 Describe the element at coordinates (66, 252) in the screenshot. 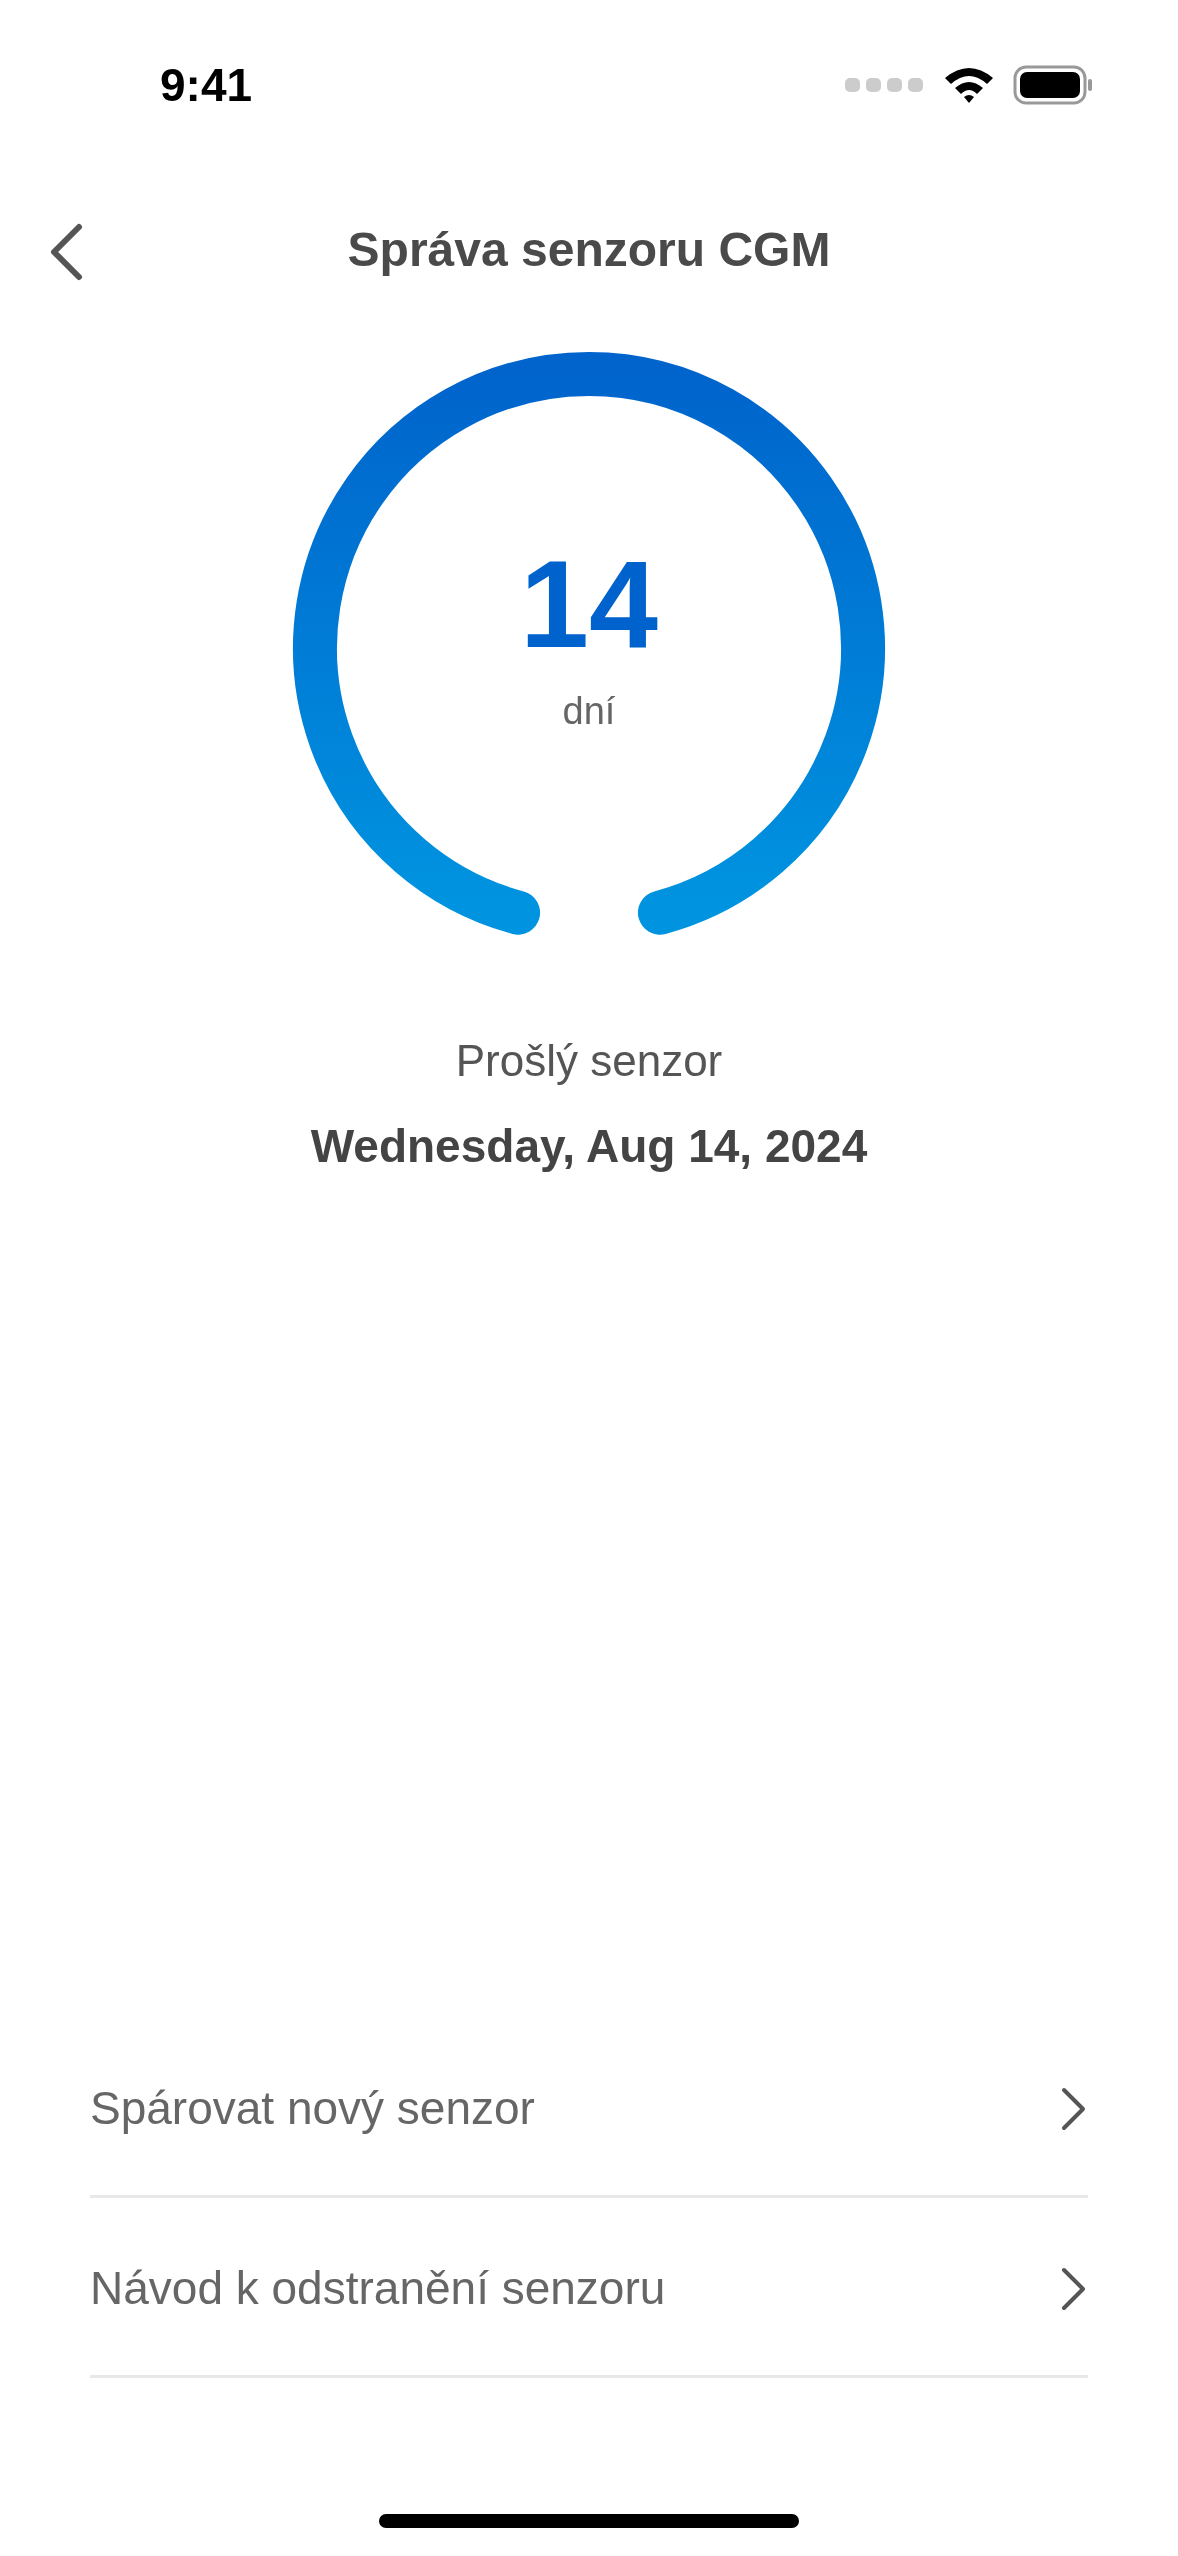

I see `back-chevron-icon` at that location.